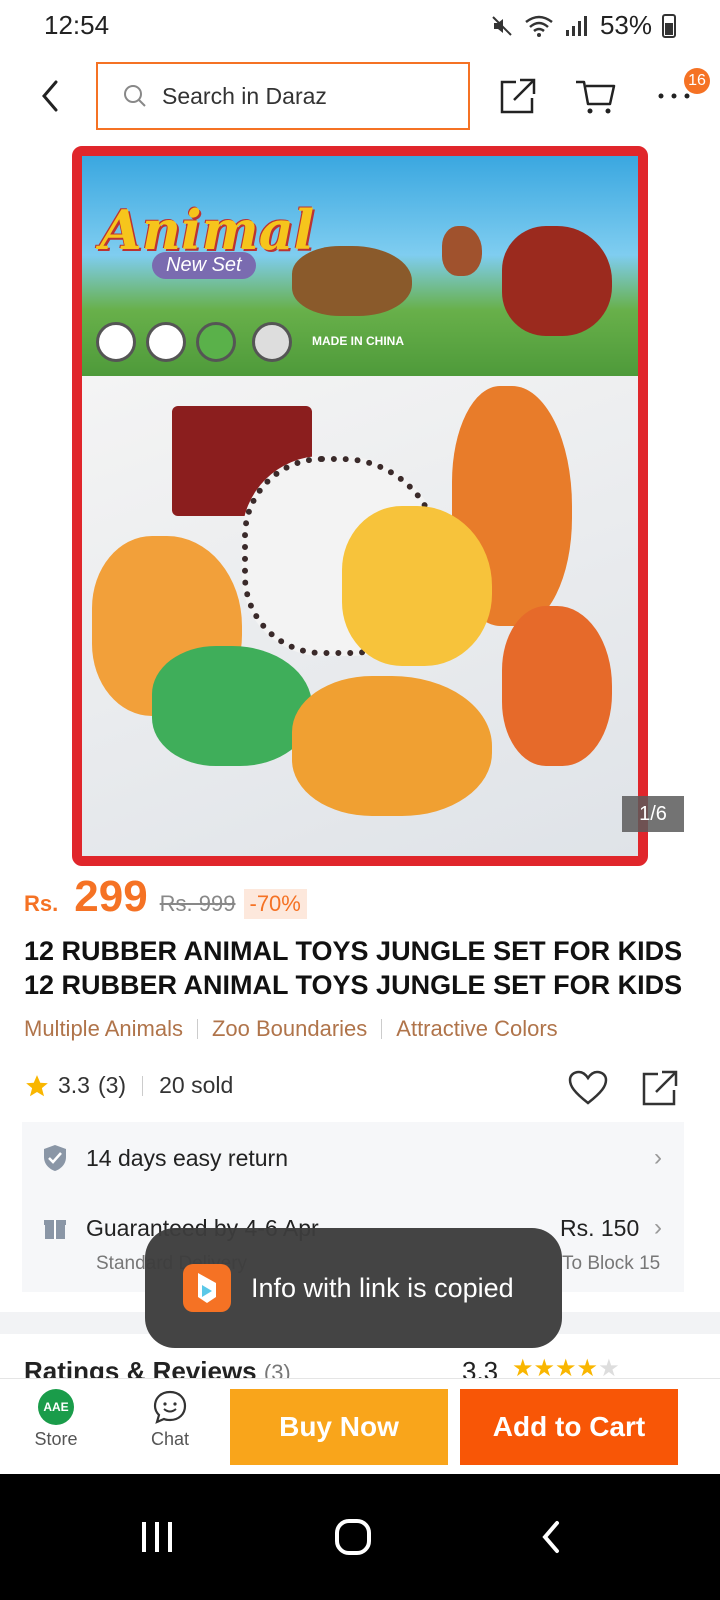 The width and height of the screenshot is (720, 1600). I want to click on tag-zoo-boundaries: Zoo Boundaries, so click(289, 1028).